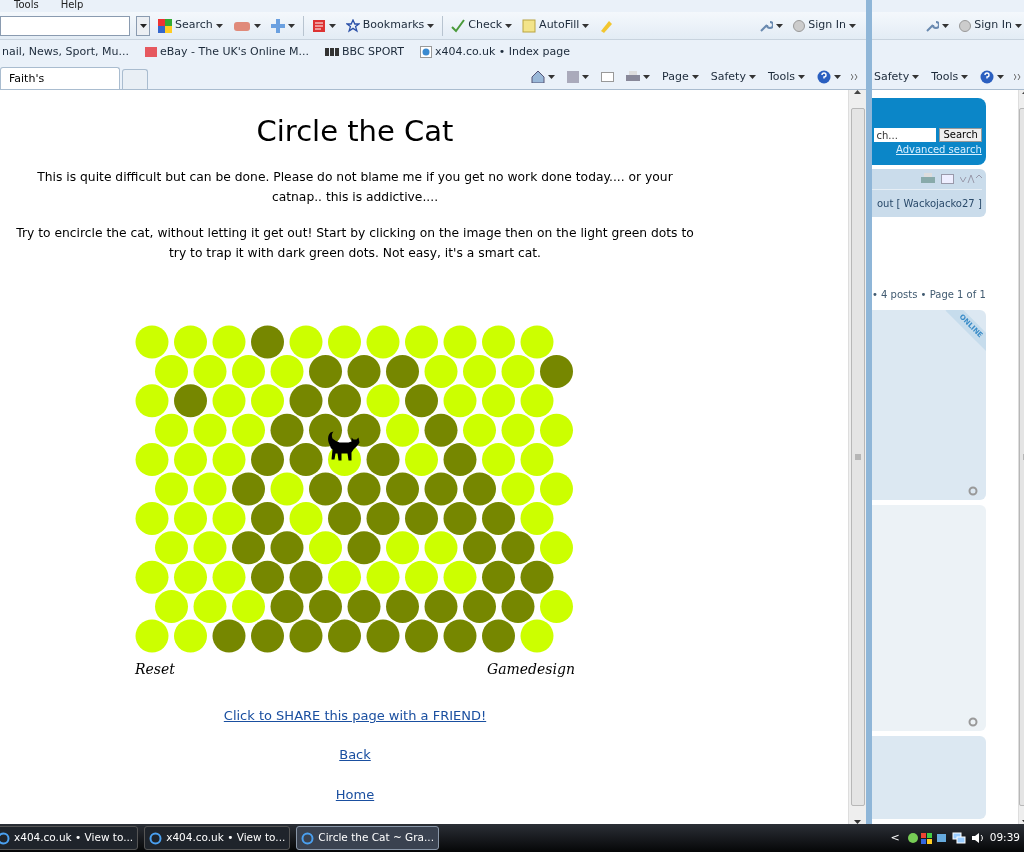 Image resolution: width=1024 pixels, height=852 pixels. Describe the element at coordinates (680, 76) in the screenshot. I see `command-button: Page` at that location.